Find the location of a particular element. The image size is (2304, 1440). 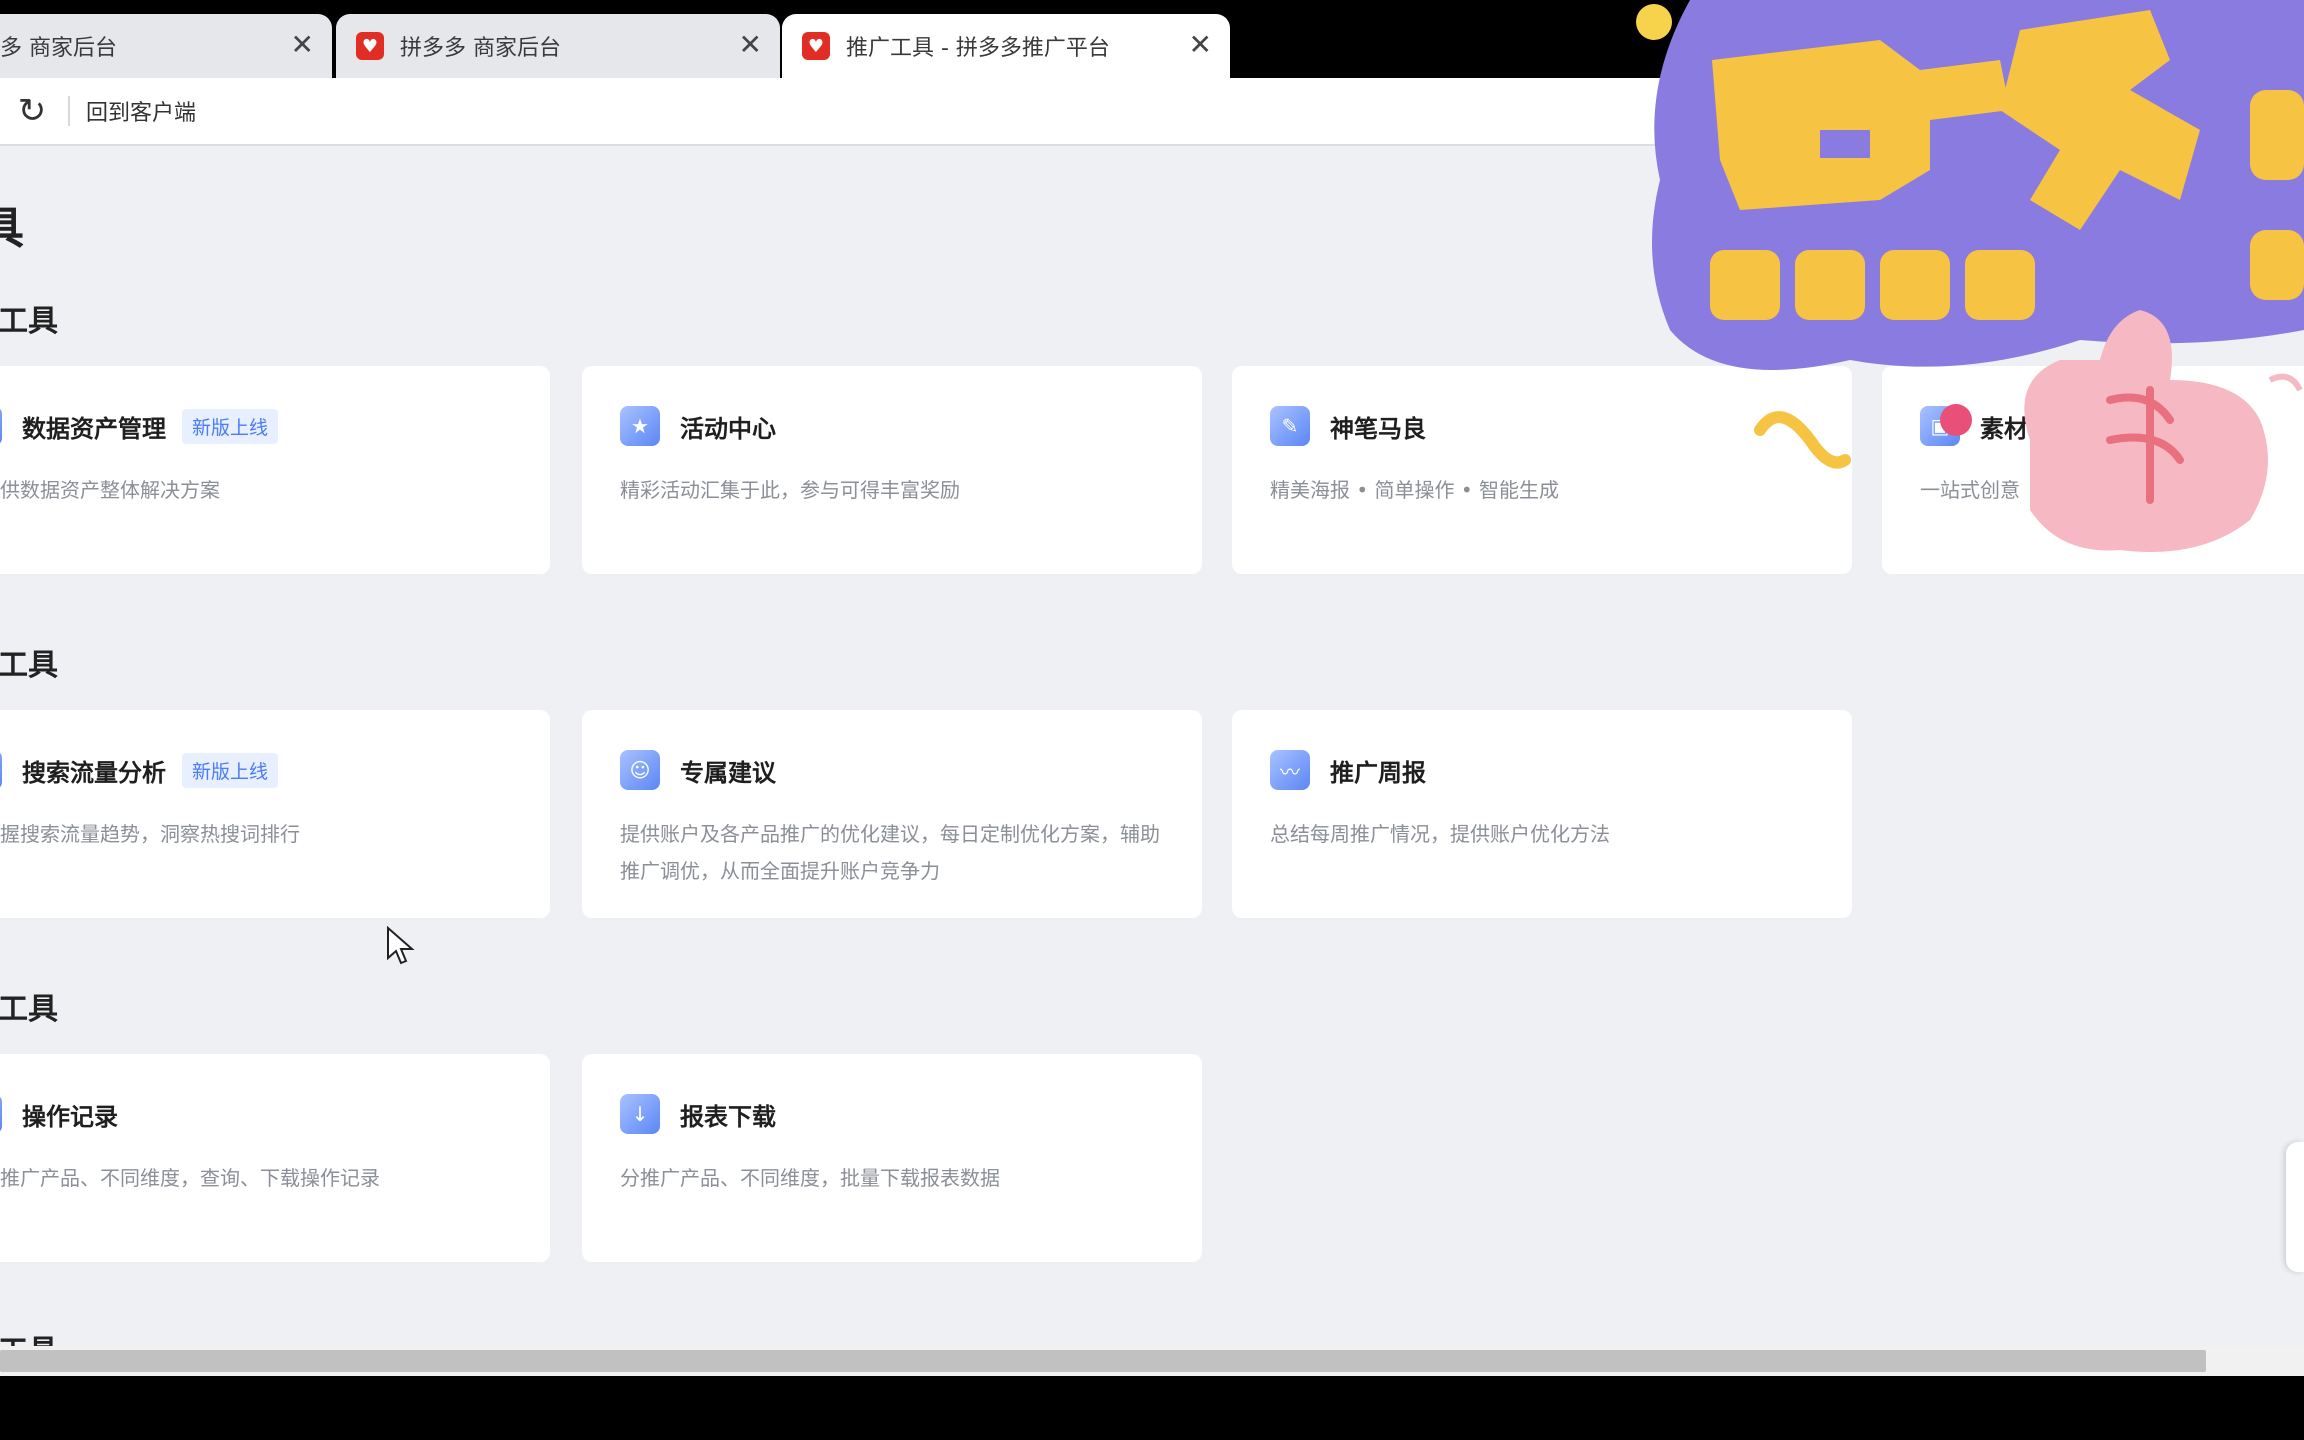

tool-name: 报表下载 is located at coordinates (728, 1116).